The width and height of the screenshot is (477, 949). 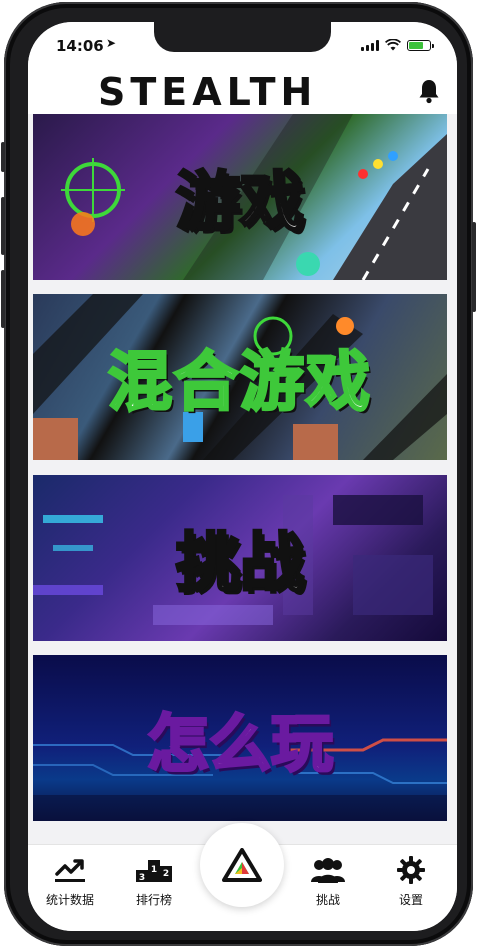 I want to click on notch, so click(x=242, y=37).